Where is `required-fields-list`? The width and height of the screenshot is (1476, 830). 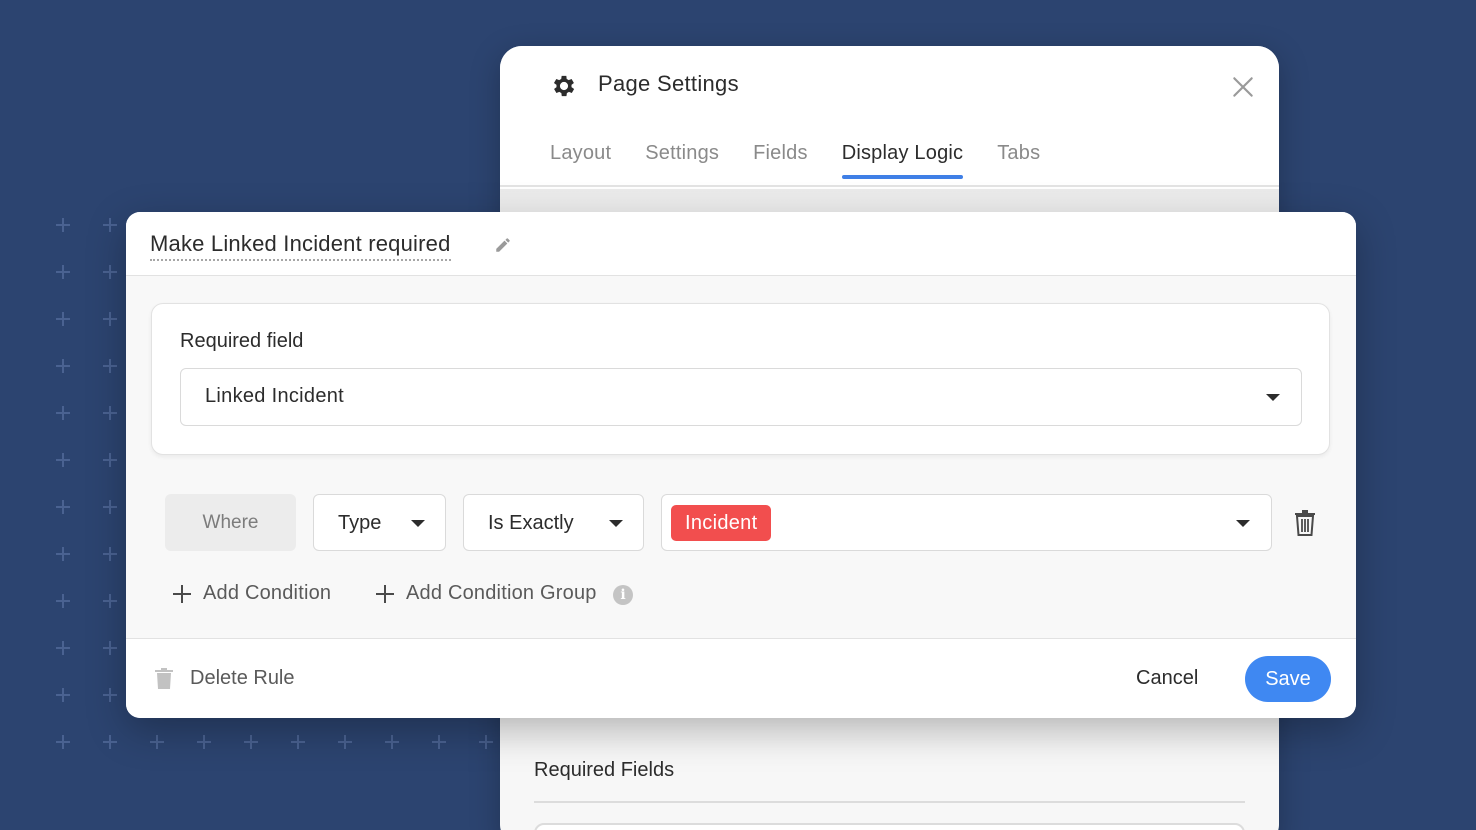
required-fields-list is located at coordinates (889, 826).